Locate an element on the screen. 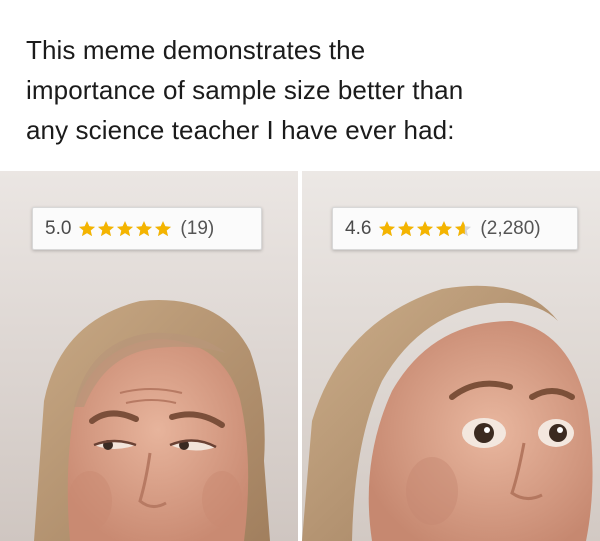 This screenshot has height=541, width=600. rating-badge-right: 4.6 (2,280) is located at coordinates (455, 228).